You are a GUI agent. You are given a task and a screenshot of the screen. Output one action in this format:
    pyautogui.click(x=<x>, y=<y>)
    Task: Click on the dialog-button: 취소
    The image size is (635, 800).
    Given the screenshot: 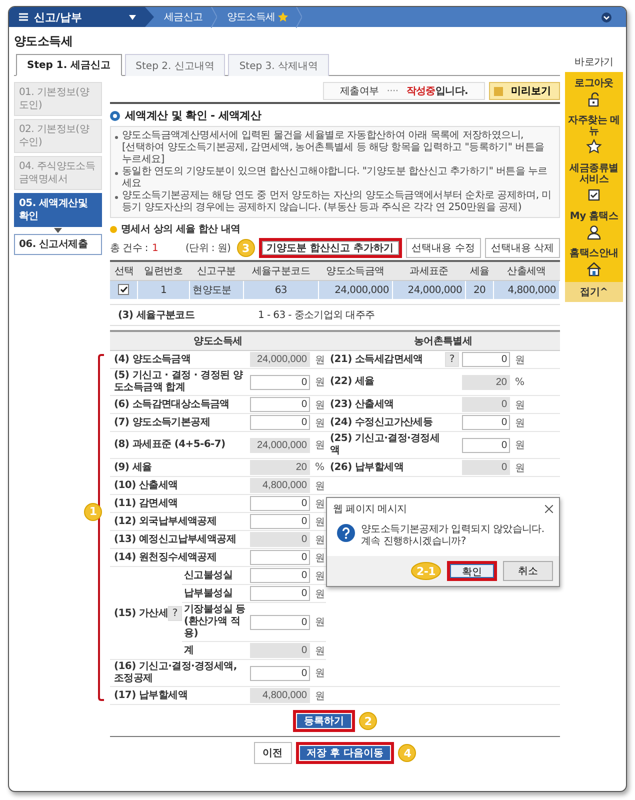 What is the action you would take?
    pyautogui.click(x=528, y=571)
    